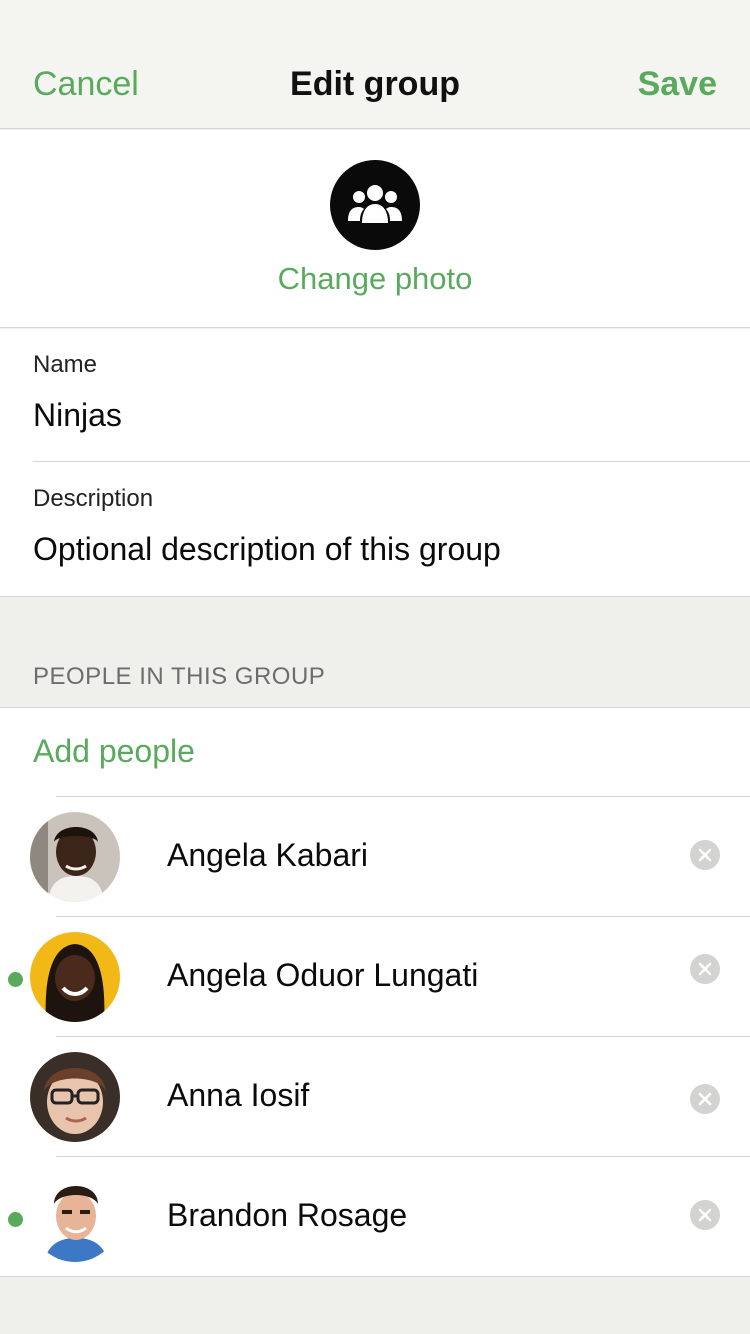 This screenshot has width=750, height=1334. What do you see at coordinates (375, 64) in the screenshot?
I see `navigation-bar: Cancel Edit group Save` at bounding box center [375, 64].